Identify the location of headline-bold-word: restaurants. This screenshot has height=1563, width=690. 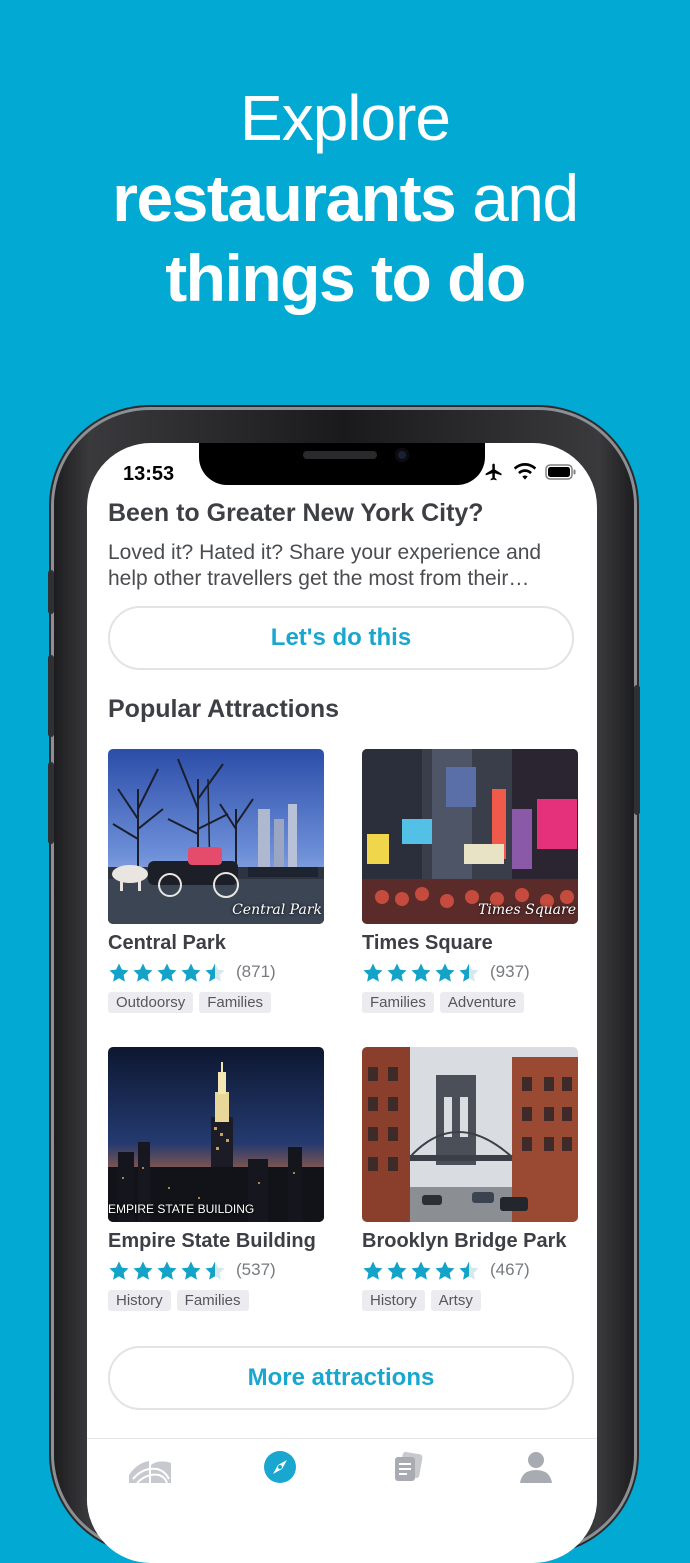
(284, 198).